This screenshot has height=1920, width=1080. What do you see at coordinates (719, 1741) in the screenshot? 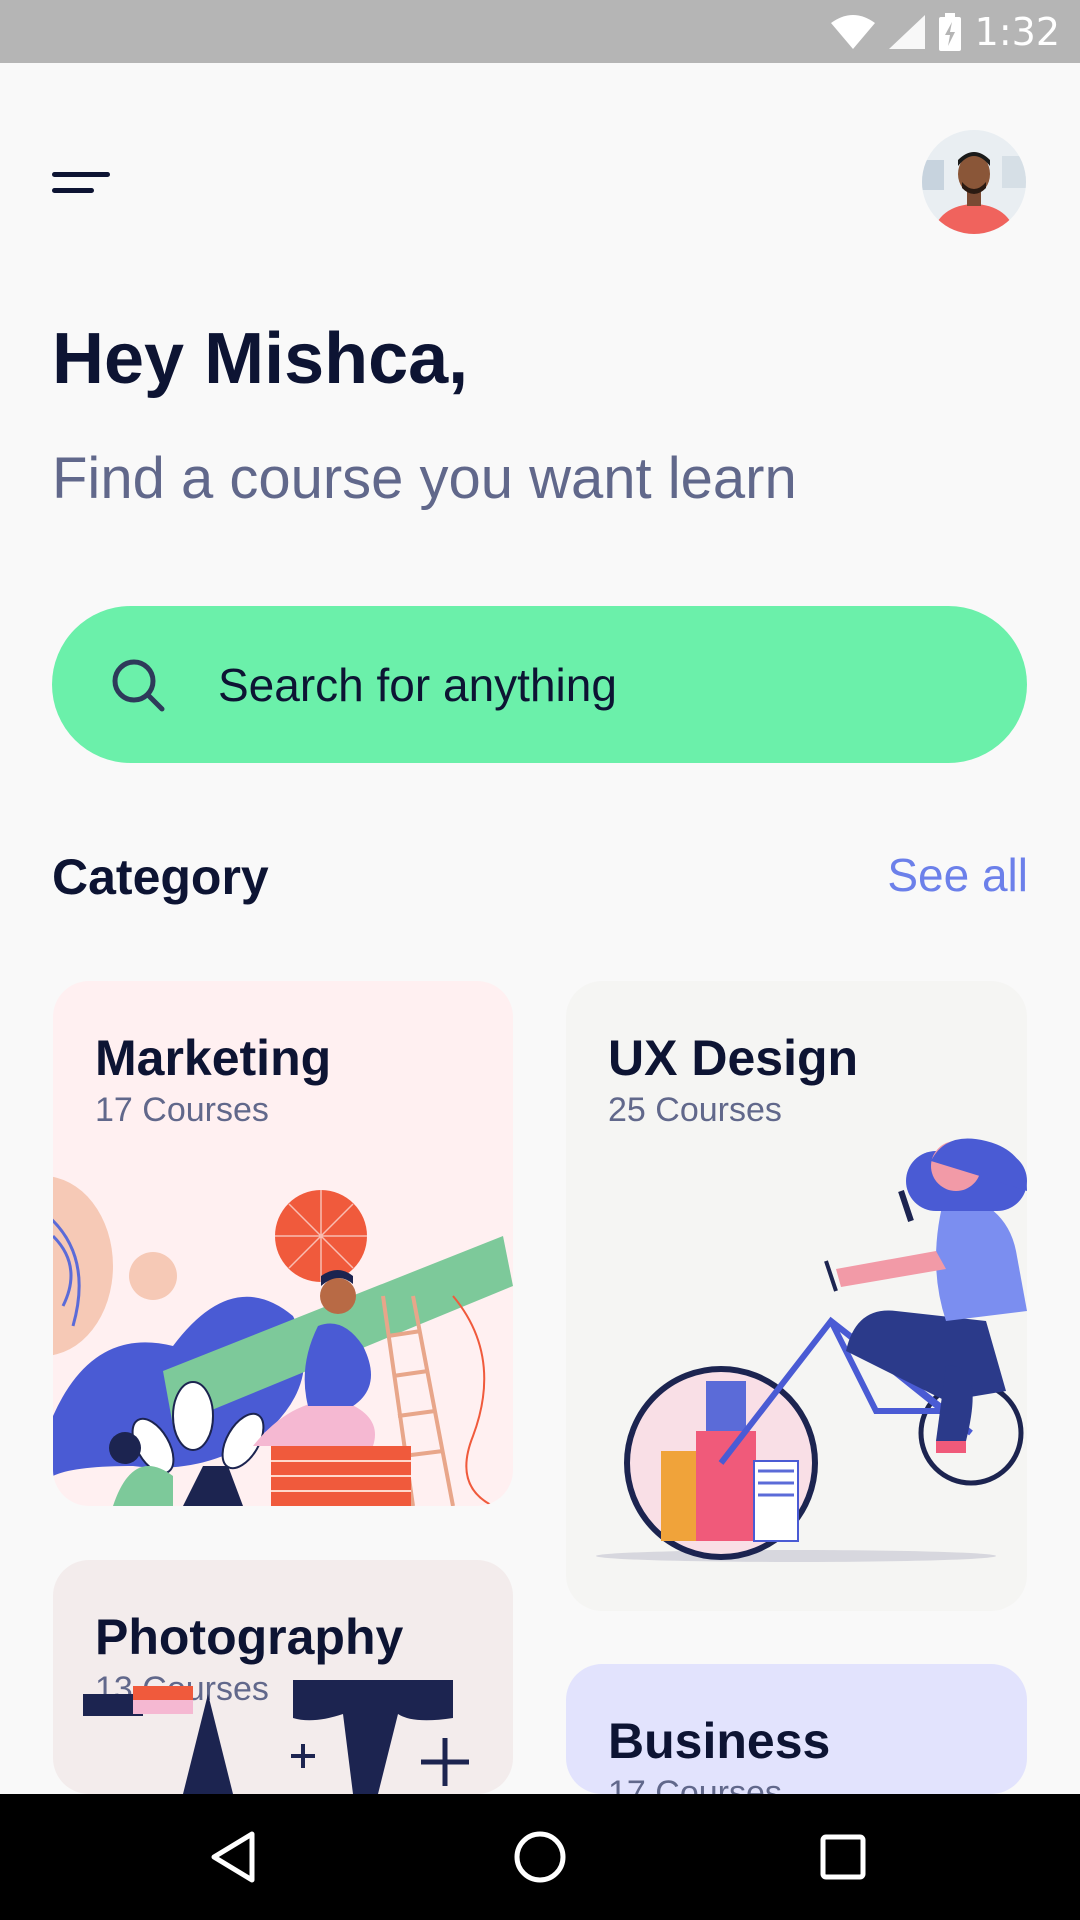
I see `category-title: Business` at bounding box center [719, 1741].